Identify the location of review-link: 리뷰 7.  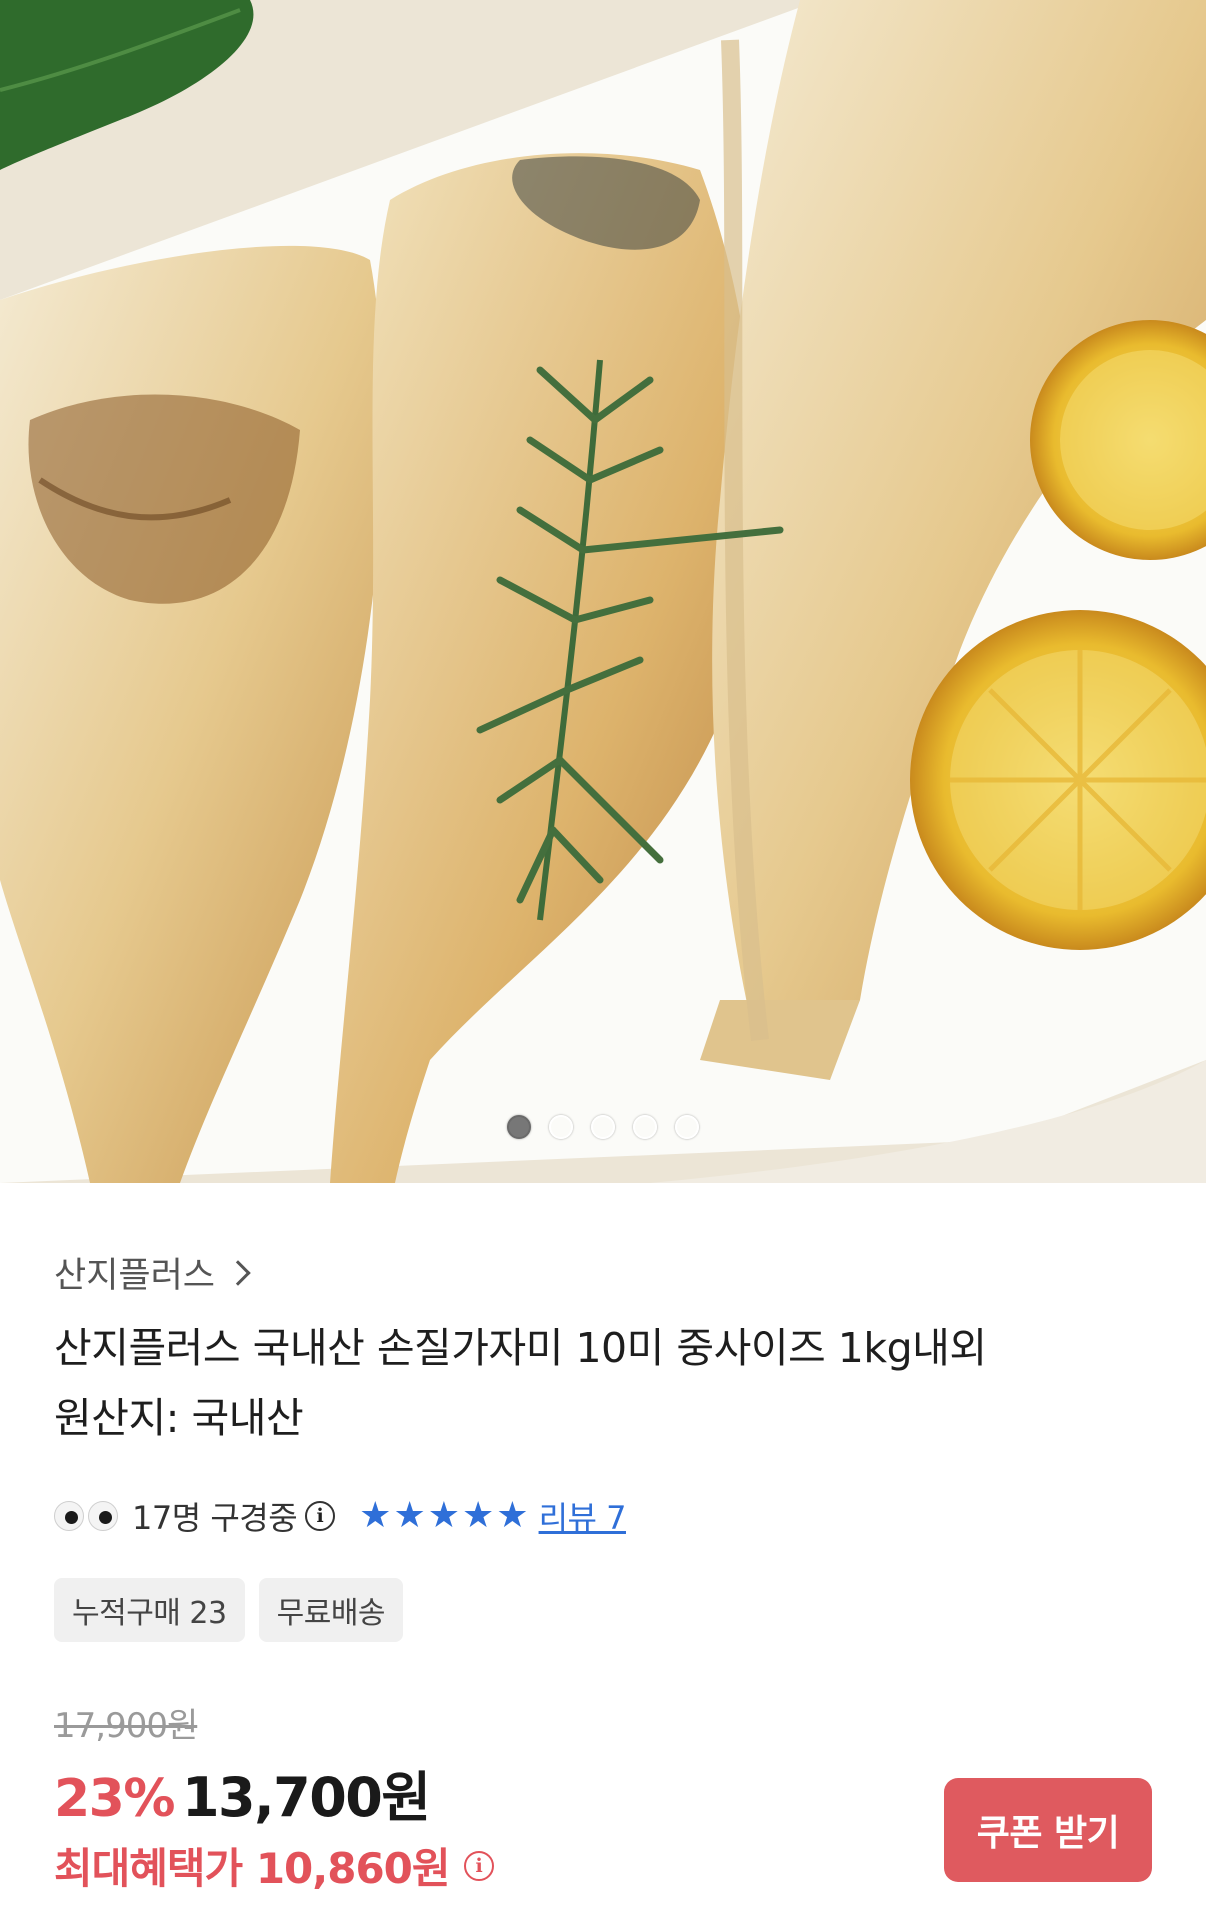
(583, 1516).